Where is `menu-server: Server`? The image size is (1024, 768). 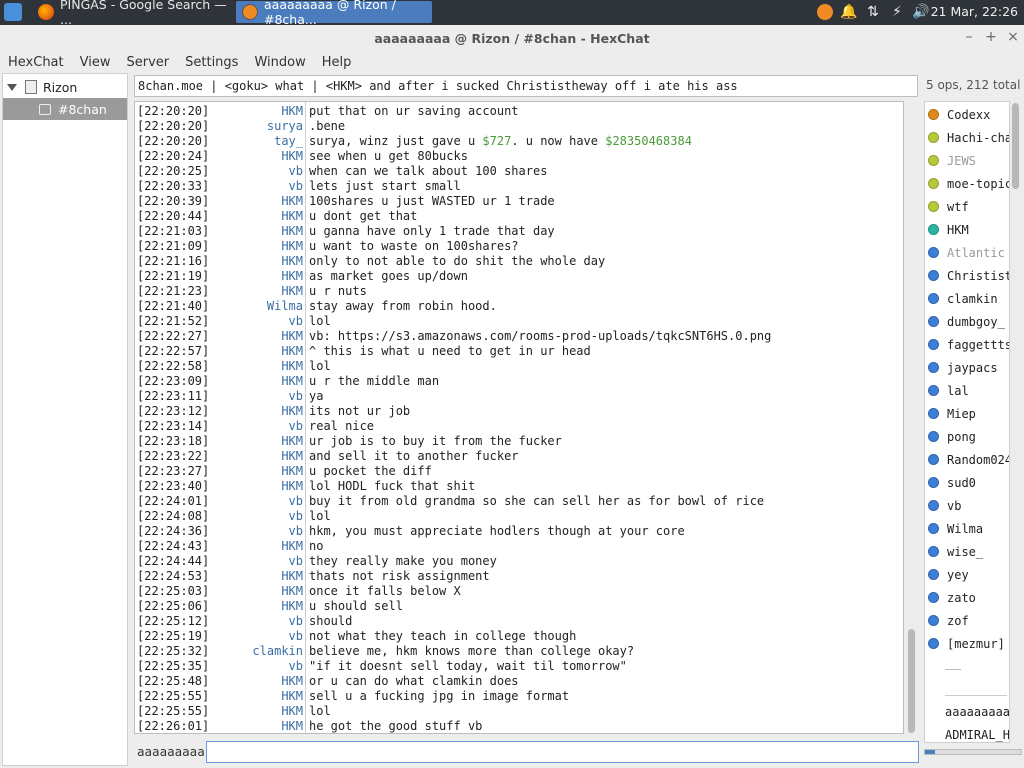
menu-server: Server is located at coordinates (147, 62).